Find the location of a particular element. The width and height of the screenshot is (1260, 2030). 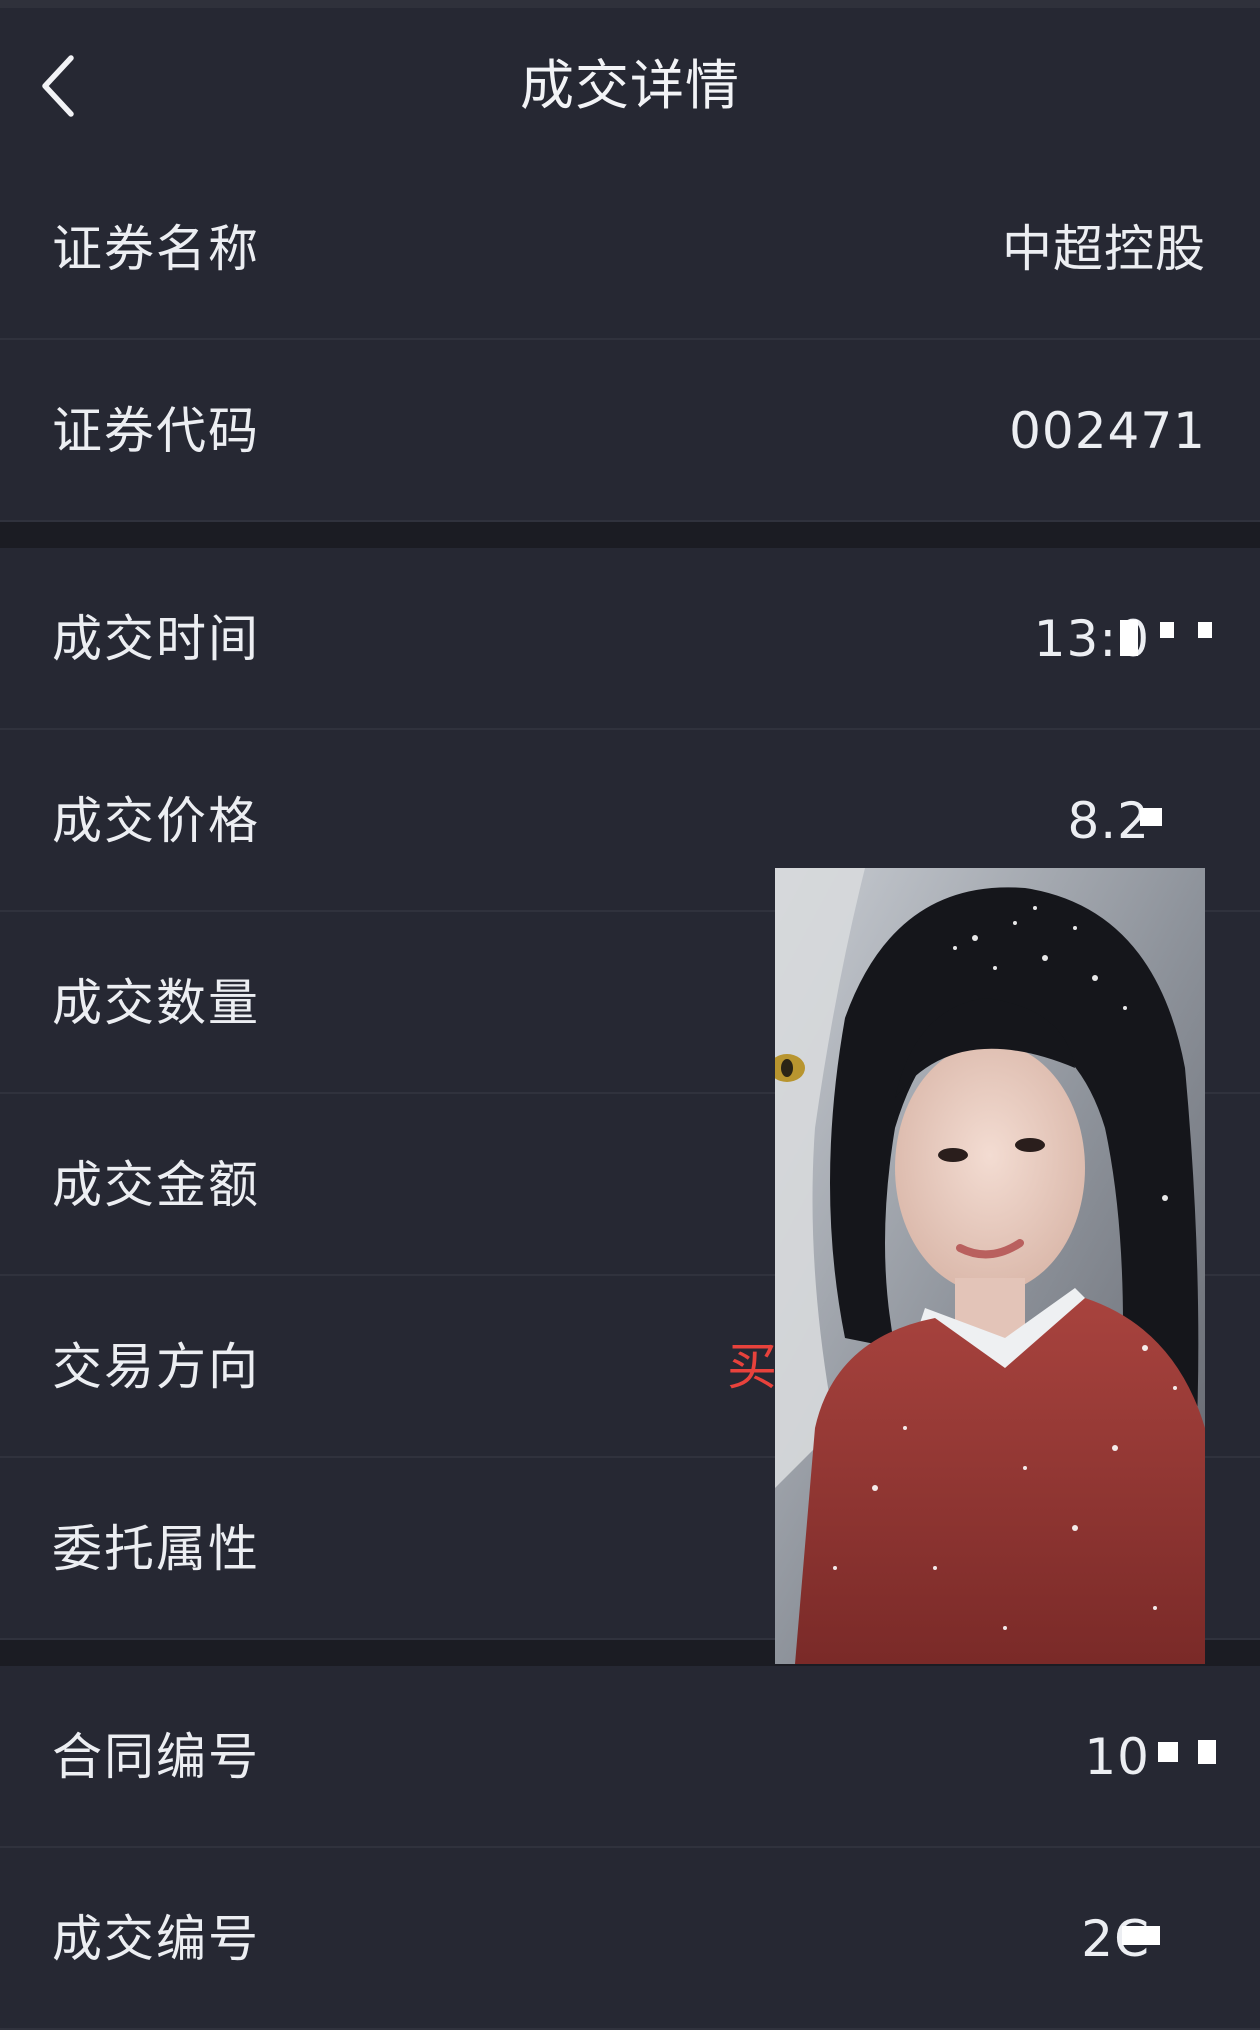

row-trade-time: 成交时间 13:0 is located at coordinates (630, 639).